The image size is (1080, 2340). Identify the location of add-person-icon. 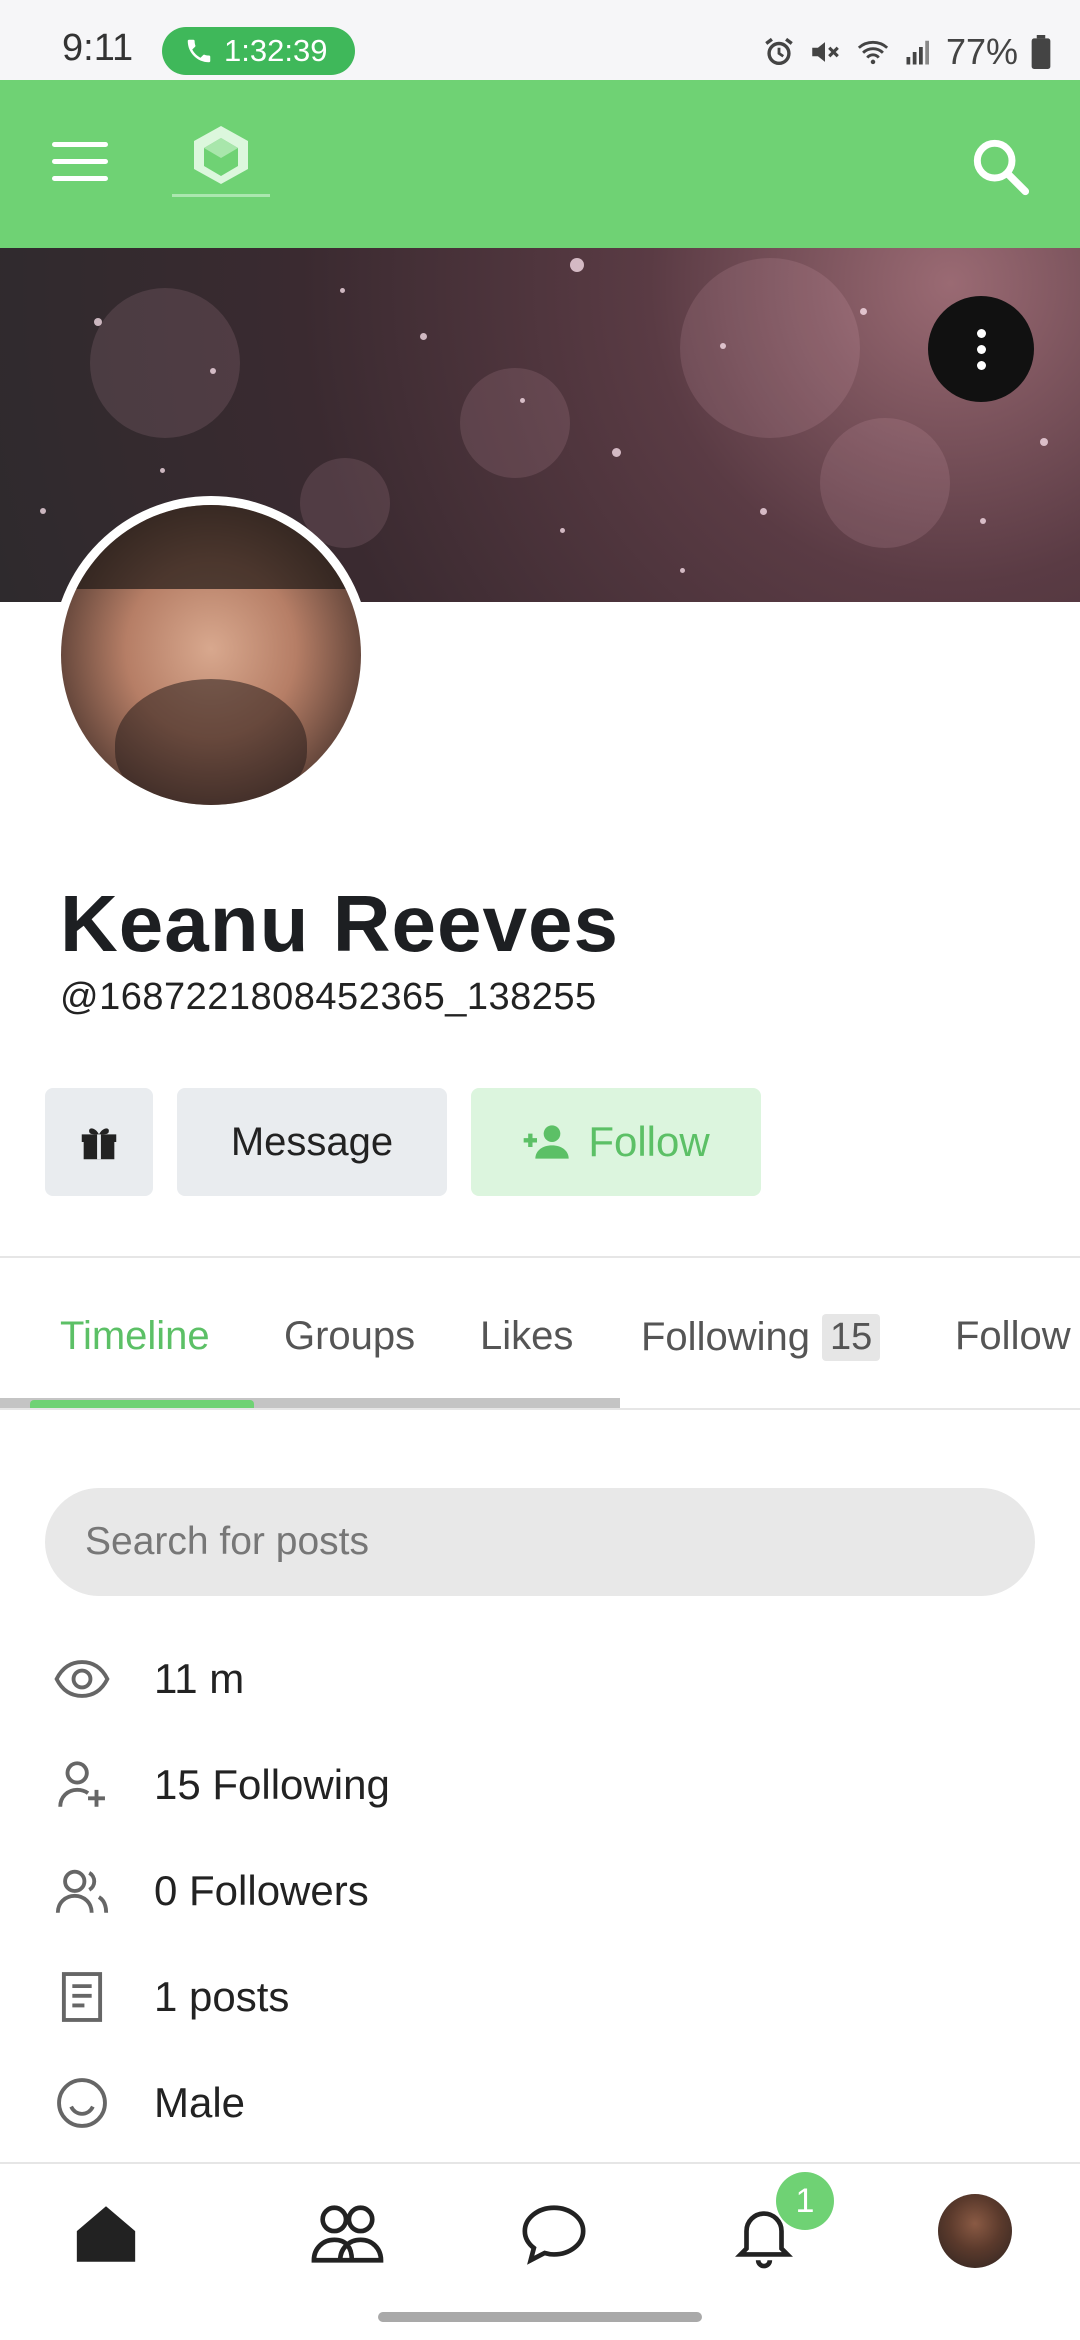
(546, 1142).